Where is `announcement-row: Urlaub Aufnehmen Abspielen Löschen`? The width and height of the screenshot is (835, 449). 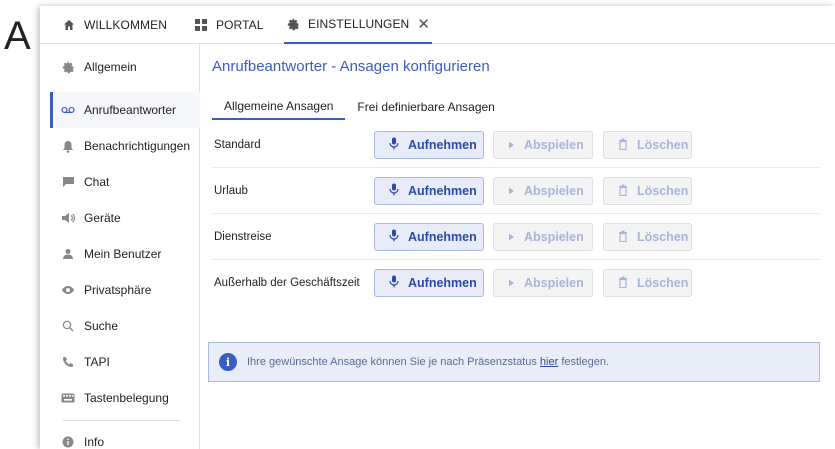
announcement-row: Urlaub Aufnehmen Abspielen Löschen is located at coordinates (516, 191).